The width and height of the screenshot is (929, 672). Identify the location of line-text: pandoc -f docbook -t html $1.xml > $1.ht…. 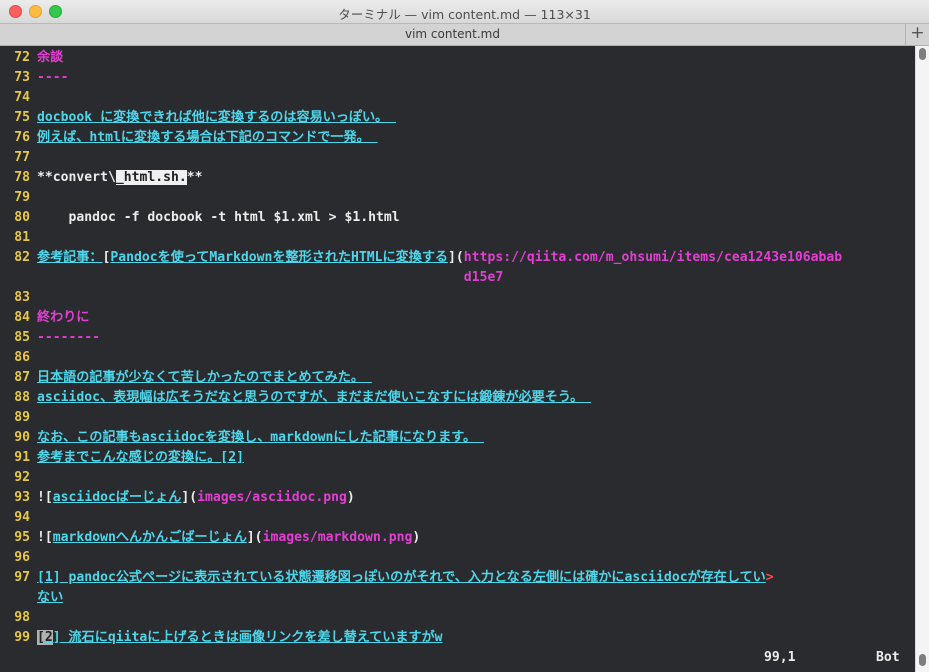
(218, 217).